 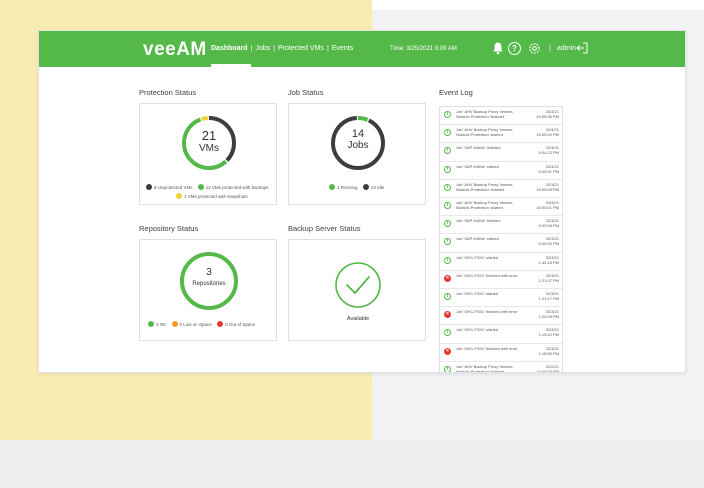 What do you see at coordinates (477, 239) in the screenshot?
I see `event-text: Job 'SAP-HANA' started` at bounding box center [477, 239].